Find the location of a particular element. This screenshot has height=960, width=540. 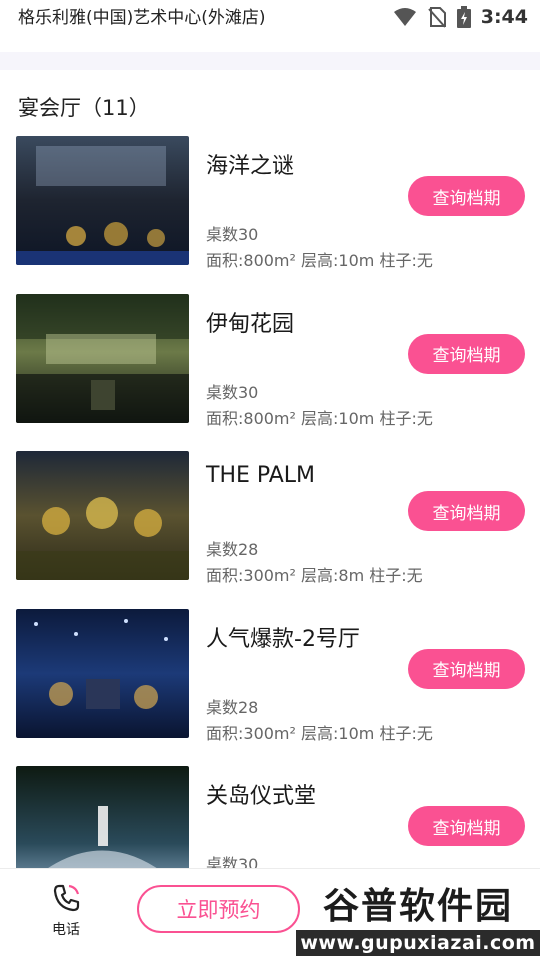

hall-specs: 面积:300m² 层高:8m 柱子:无 is located at coordinates (314, 575).